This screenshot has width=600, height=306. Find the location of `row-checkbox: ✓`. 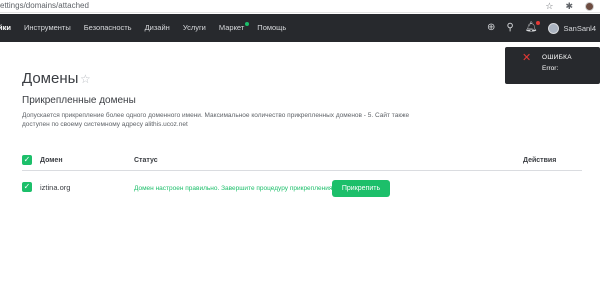

row-checkbox: ✓ is located at coordinates (27, 187).